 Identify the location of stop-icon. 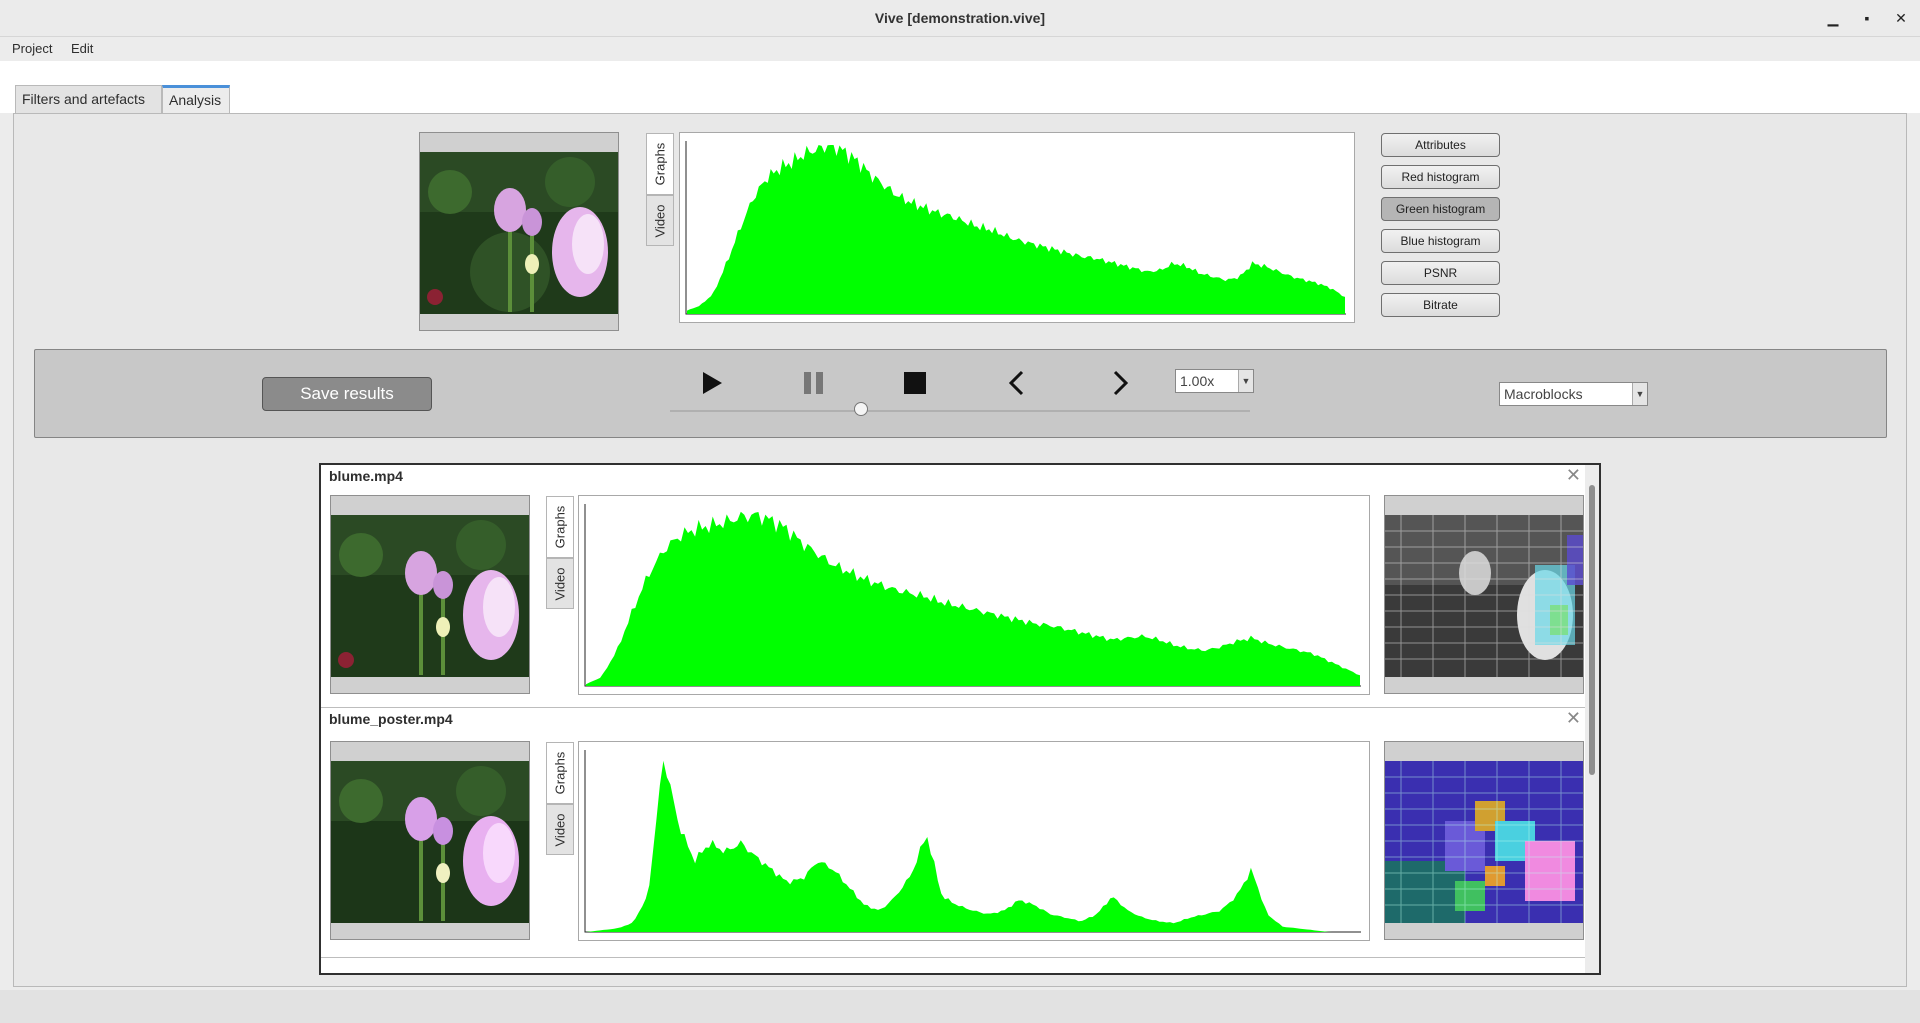
(915, 383).